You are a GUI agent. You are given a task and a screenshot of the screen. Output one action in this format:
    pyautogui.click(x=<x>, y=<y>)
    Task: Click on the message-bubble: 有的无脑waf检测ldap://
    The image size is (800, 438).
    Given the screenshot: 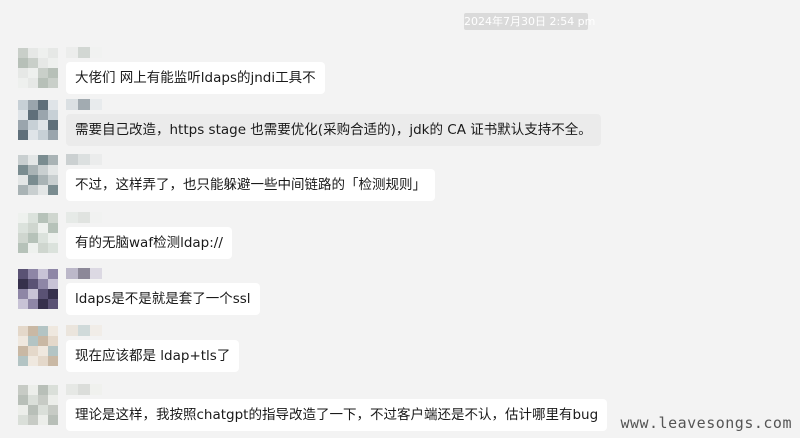 What is the action you would take?
    pyautogui.click(x=149, y=243)
    